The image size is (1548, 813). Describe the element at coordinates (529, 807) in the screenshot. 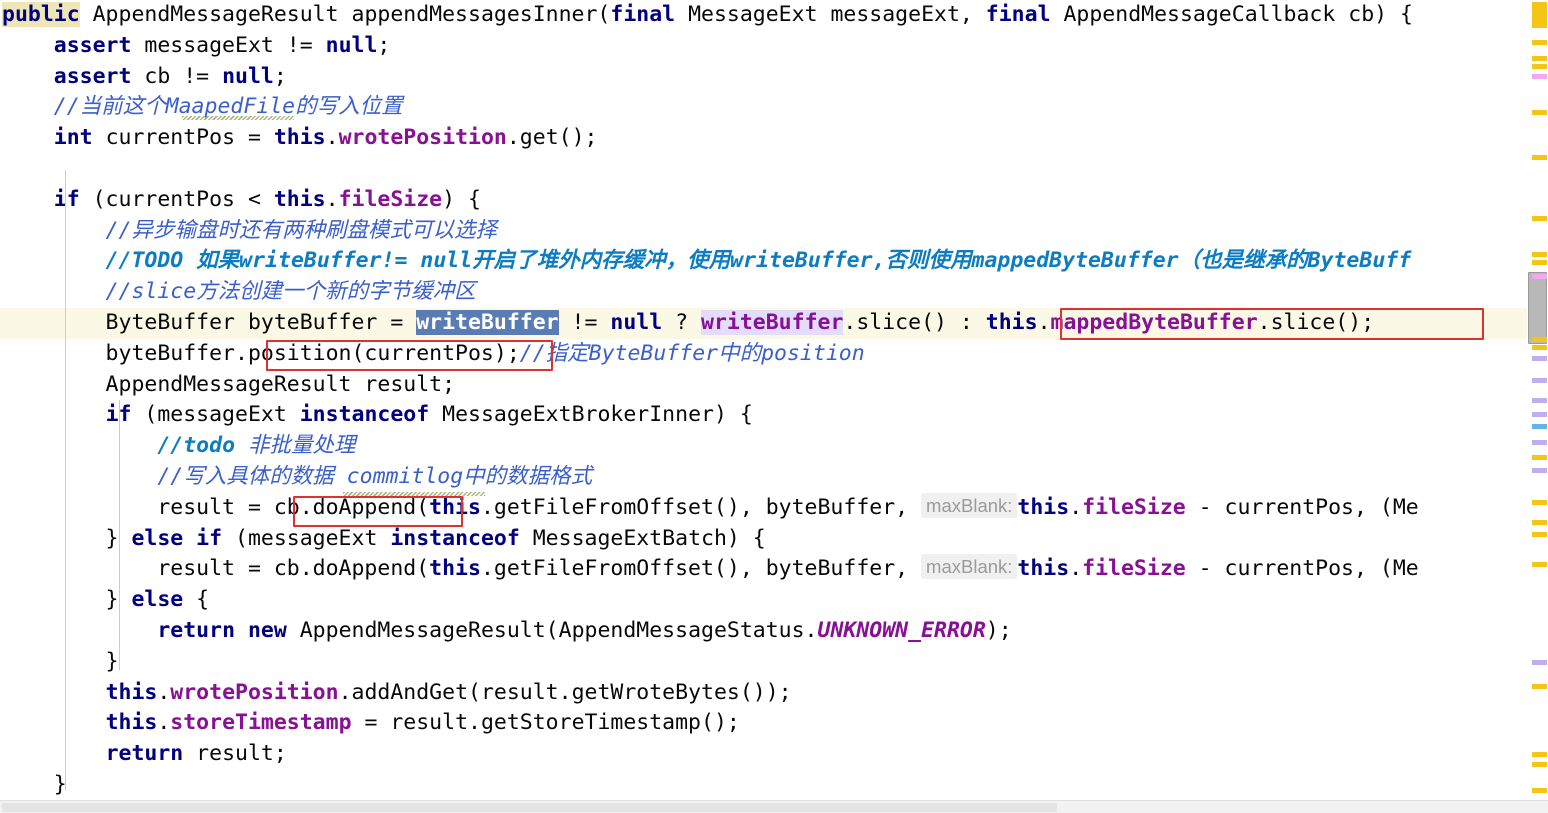

I see `horizontal-scrollbar-thumb` at that location.